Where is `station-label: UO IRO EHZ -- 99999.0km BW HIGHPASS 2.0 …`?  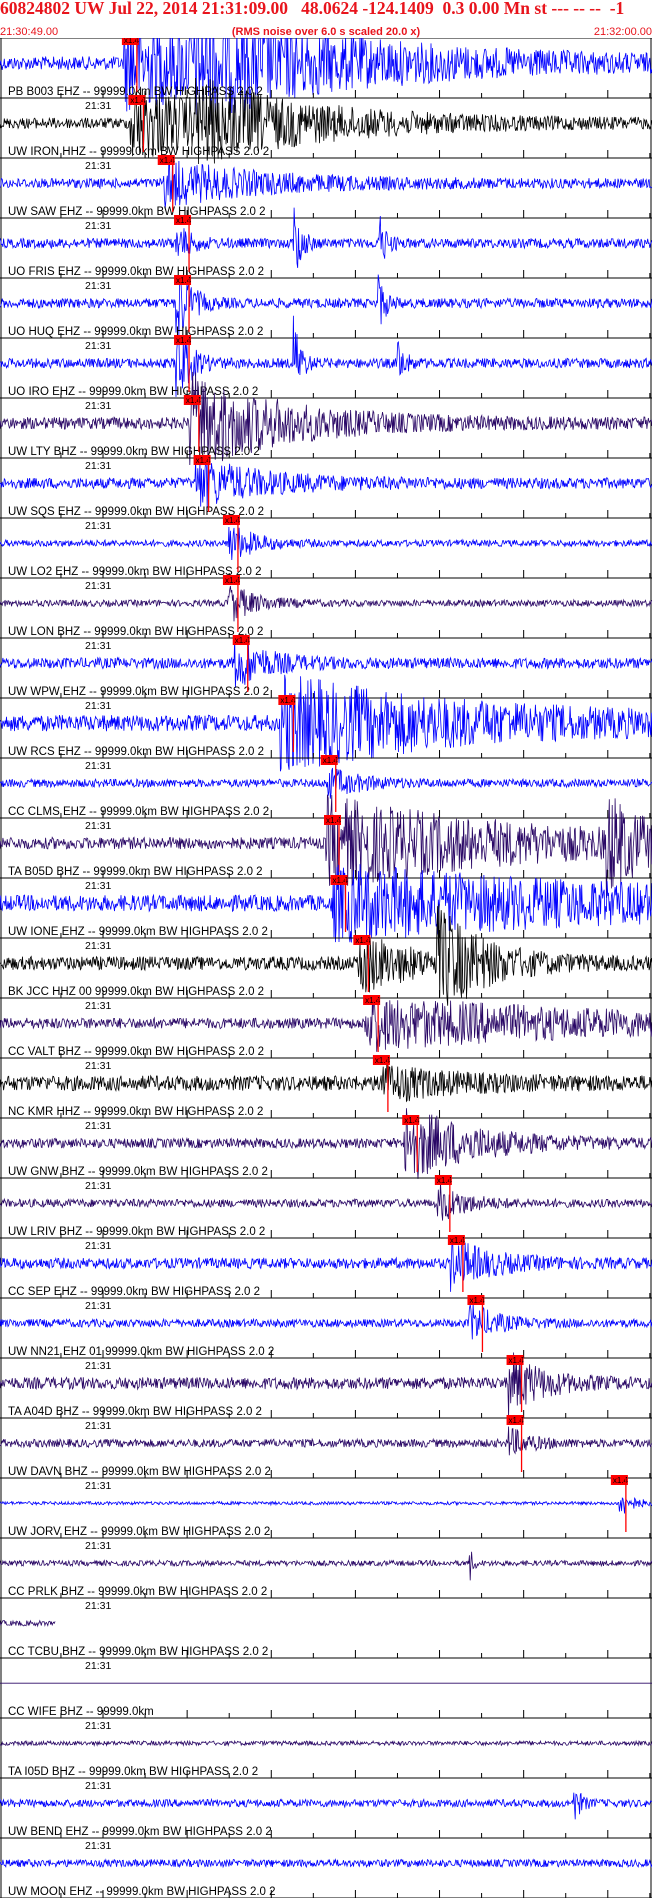 station-label: UO IRO EHZ -- 99999.0km BW HIGHPASS 2.0 … is located at coordinates (133, 392).